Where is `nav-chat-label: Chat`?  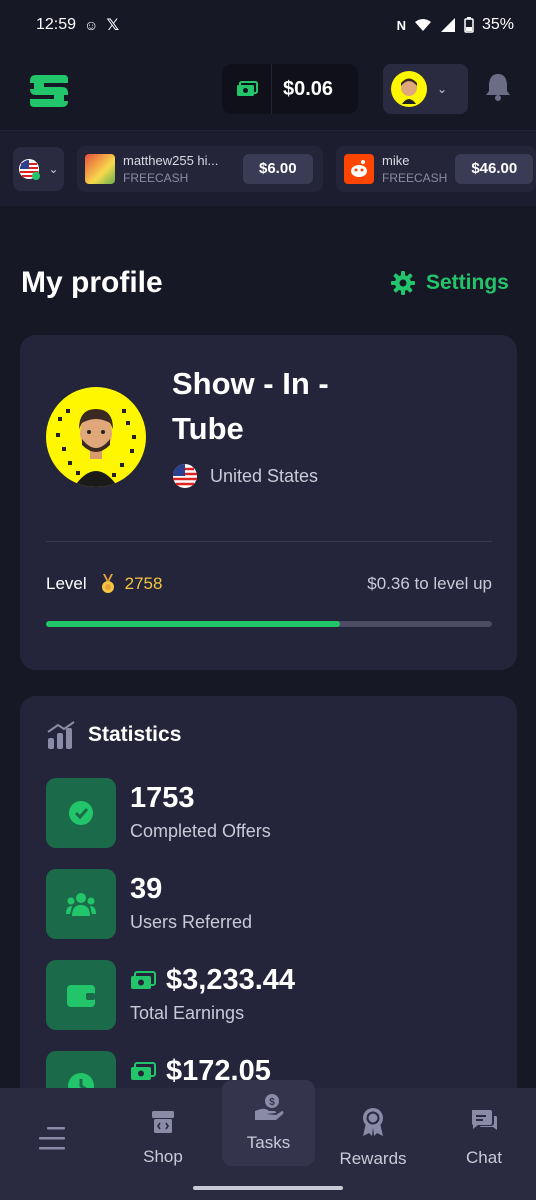
nav-chat-label: Chat is located at coordinates (484, 1157).